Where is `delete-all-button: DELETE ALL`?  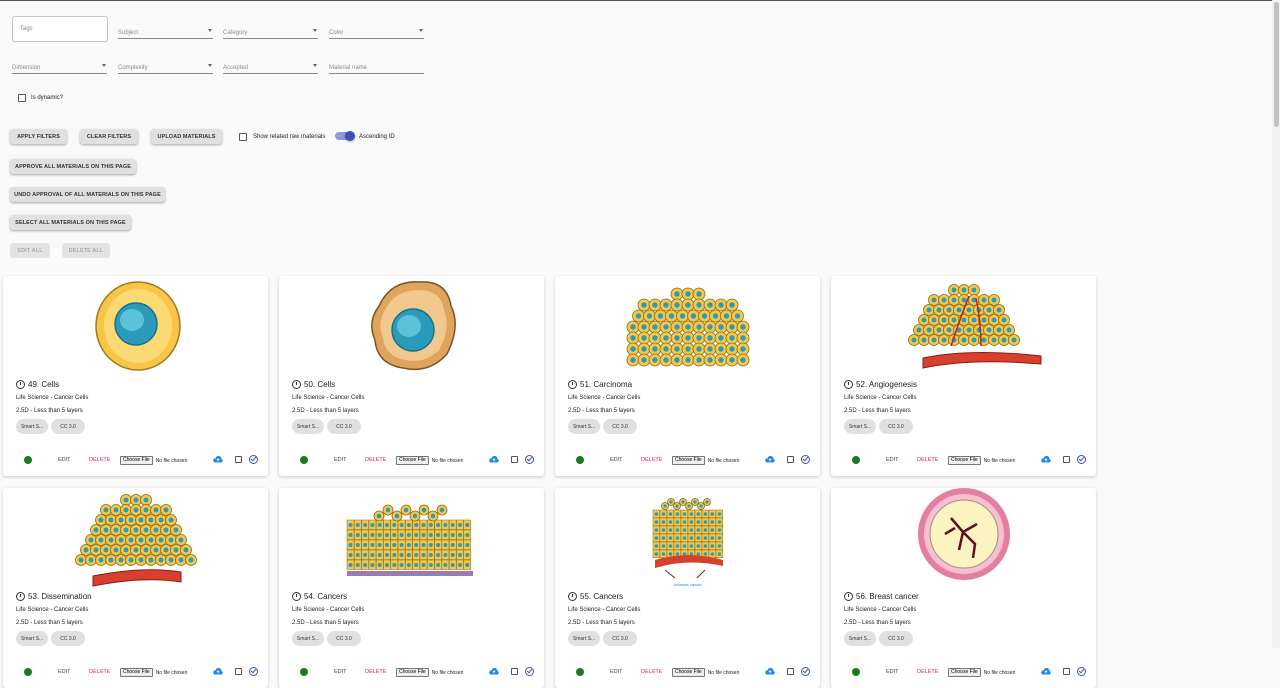 delete-all-button: DELETE ALL is located at coordinates (86, 250).